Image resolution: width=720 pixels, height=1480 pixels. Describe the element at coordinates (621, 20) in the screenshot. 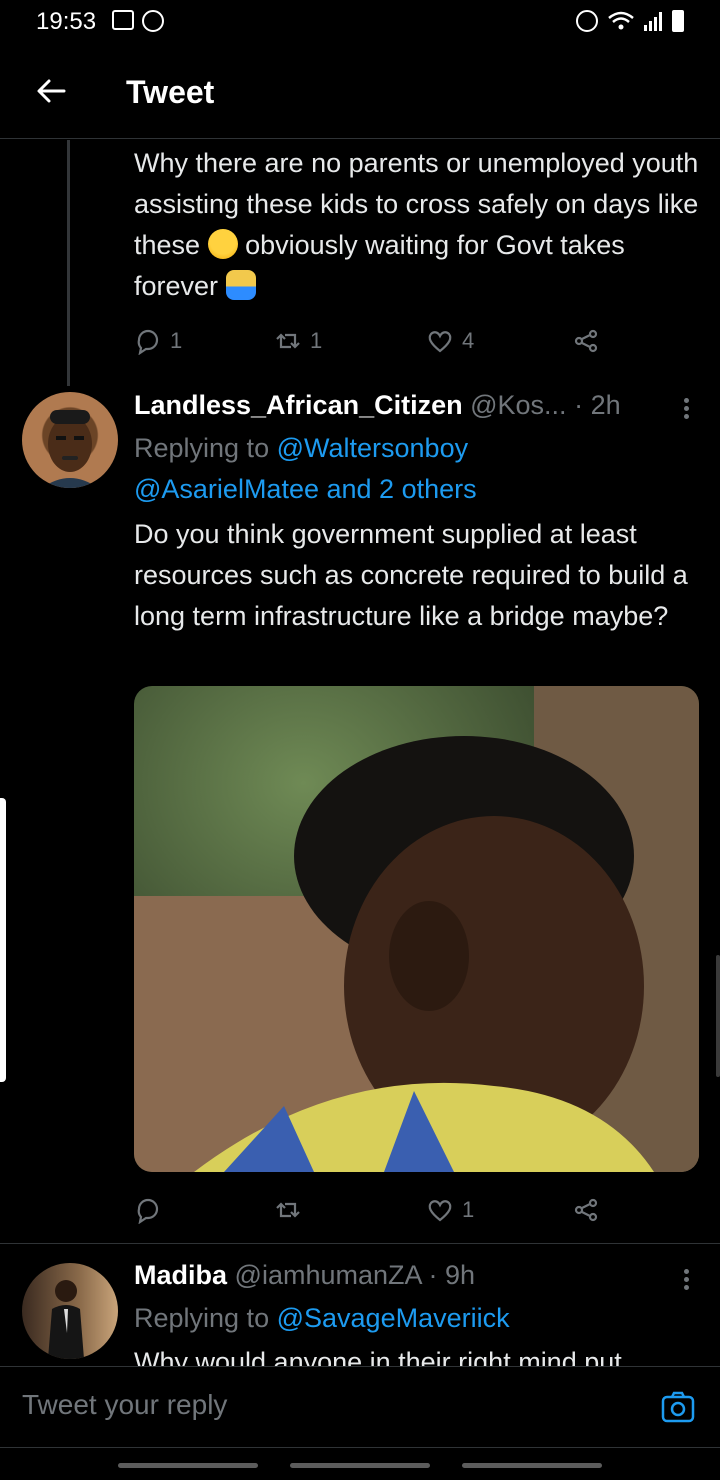

I see `wifi-icon` at that location.